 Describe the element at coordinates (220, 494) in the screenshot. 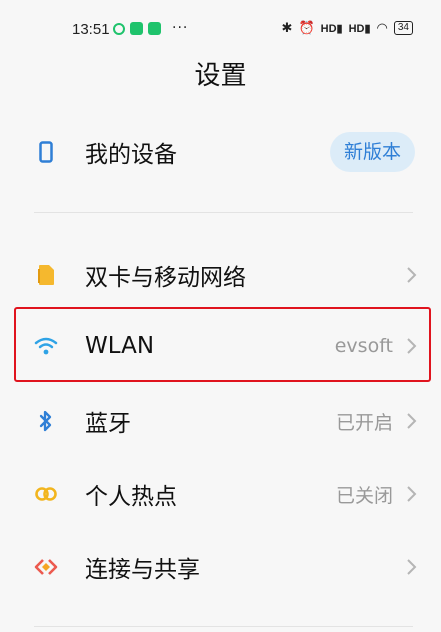

I see `hotspot-row: 个人热点 已关闭` at that location.